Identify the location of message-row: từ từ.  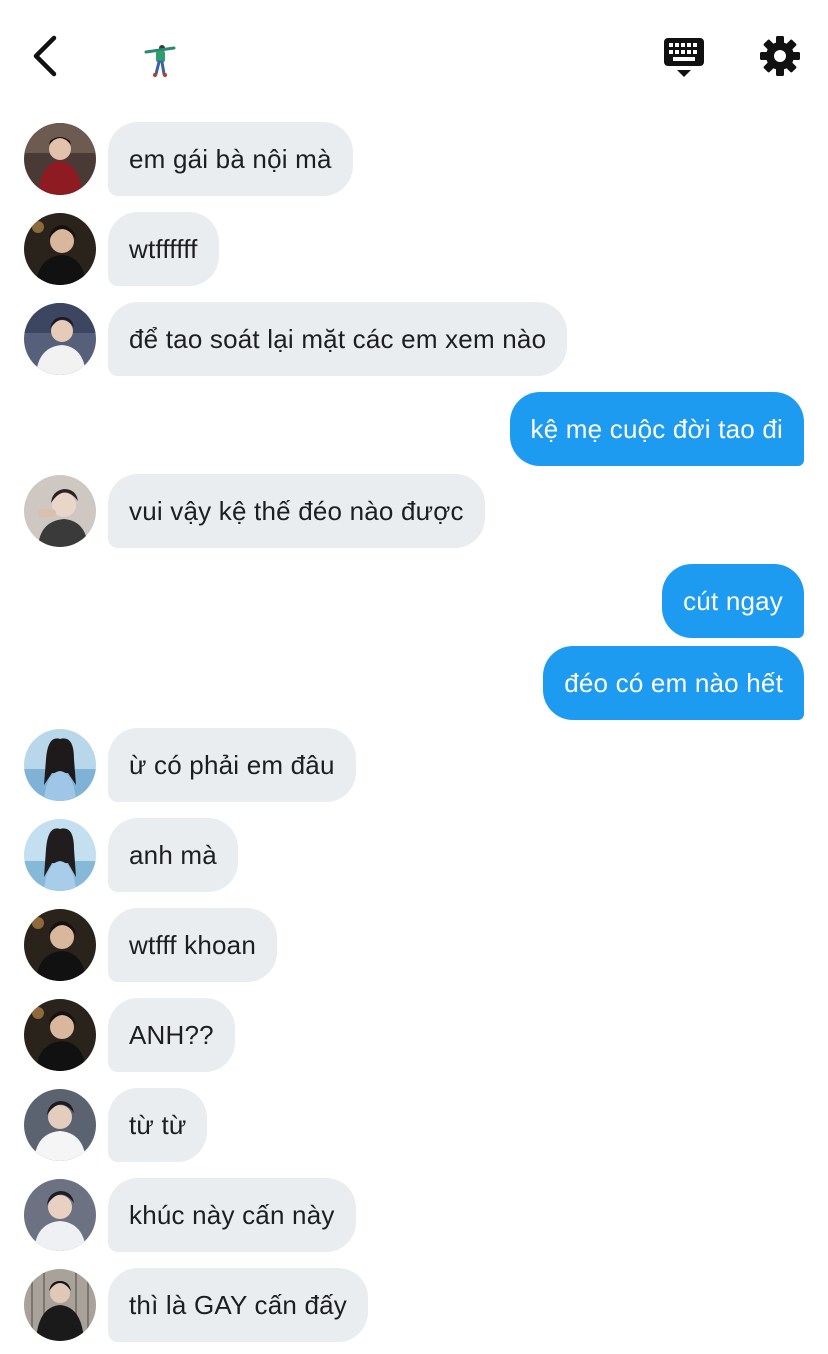
(414, 1125).